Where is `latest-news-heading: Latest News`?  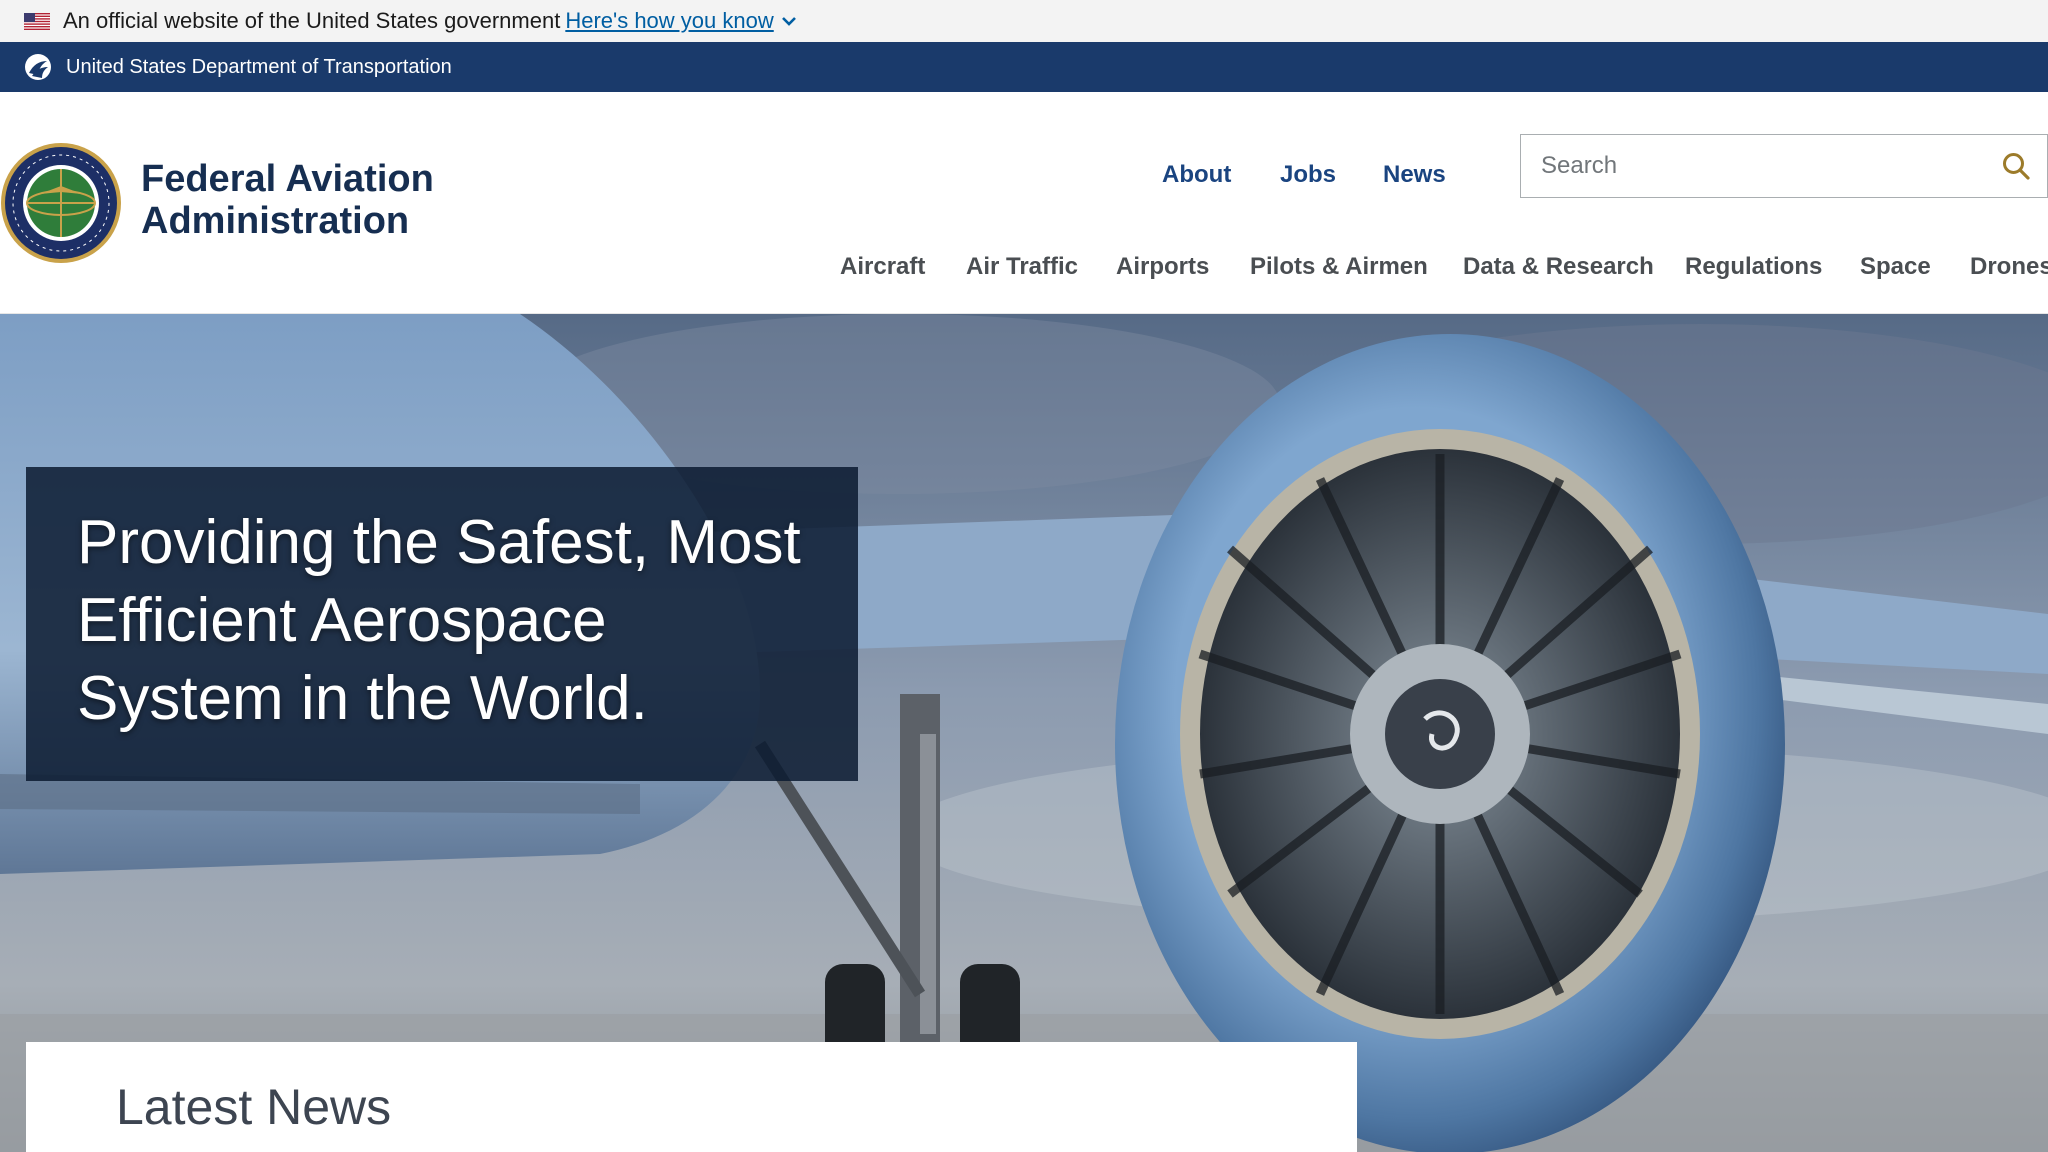
latest-news-heading: Latest News is located at coordinates (254, 1107).